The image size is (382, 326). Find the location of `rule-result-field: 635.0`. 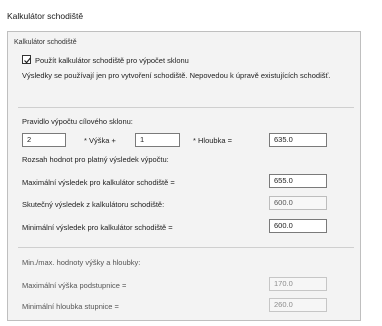

rule-result-field: 635.0 is located at coordinates (298, 140).